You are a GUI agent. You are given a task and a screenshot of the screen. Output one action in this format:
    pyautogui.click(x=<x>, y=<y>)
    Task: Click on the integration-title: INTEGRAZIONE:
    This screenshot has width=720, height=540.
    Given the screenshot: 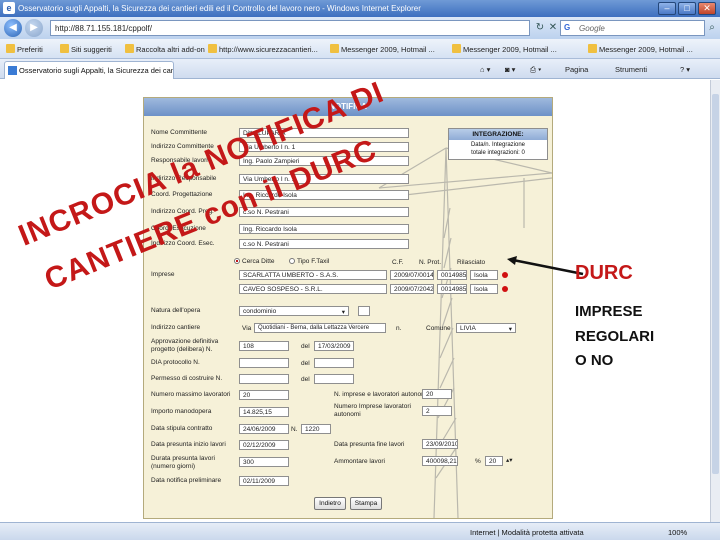 What is the action you would take?
    pyautogui.click(x=498, y=134)
    